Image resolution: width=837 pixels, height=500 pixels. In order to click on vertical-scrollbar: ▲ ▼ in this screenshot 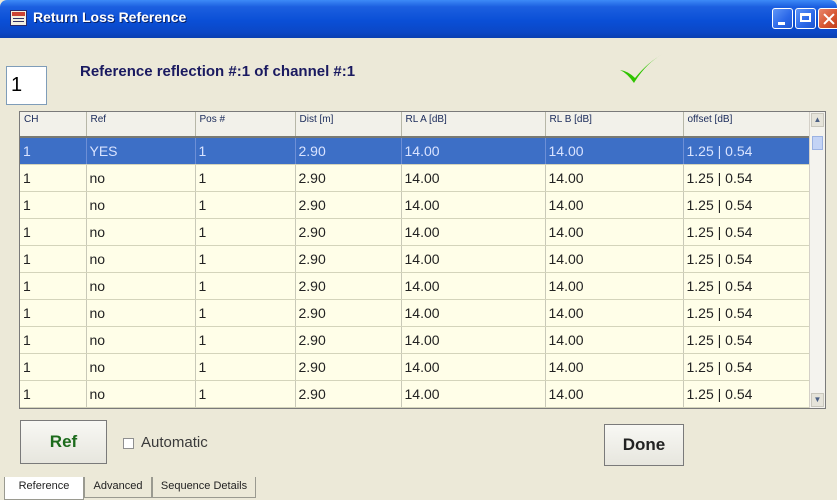, I will do `click(817, 260)`.